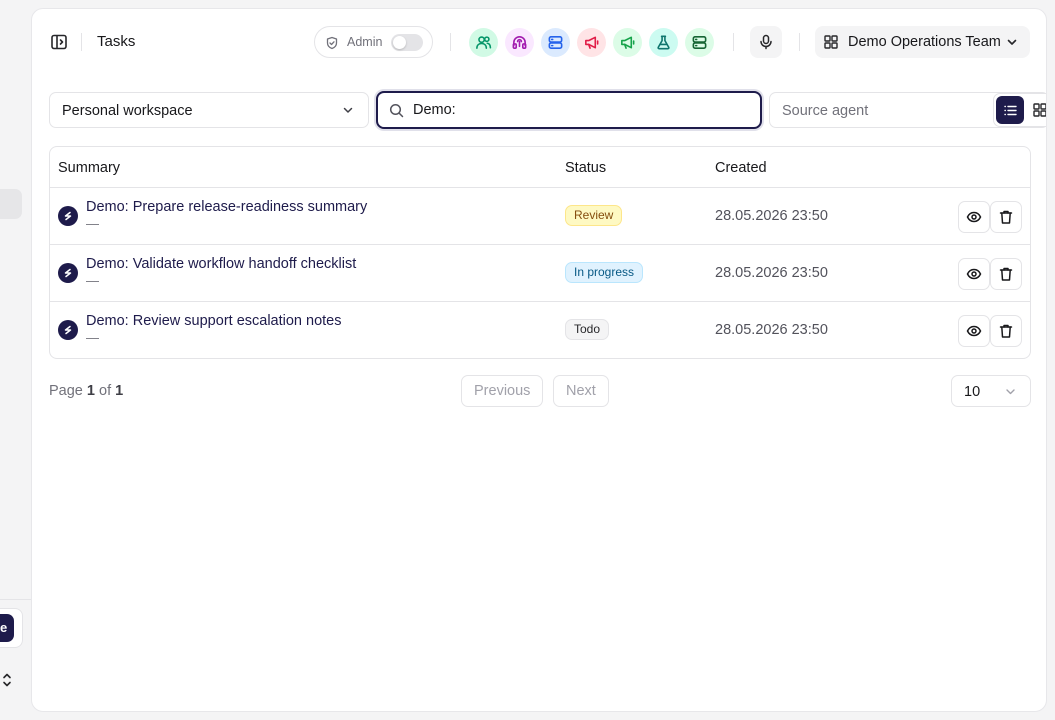  What do you see at coordinates (105, 391) in the screenshot?
I see `of-word: of` at bounding box center [105, 391].